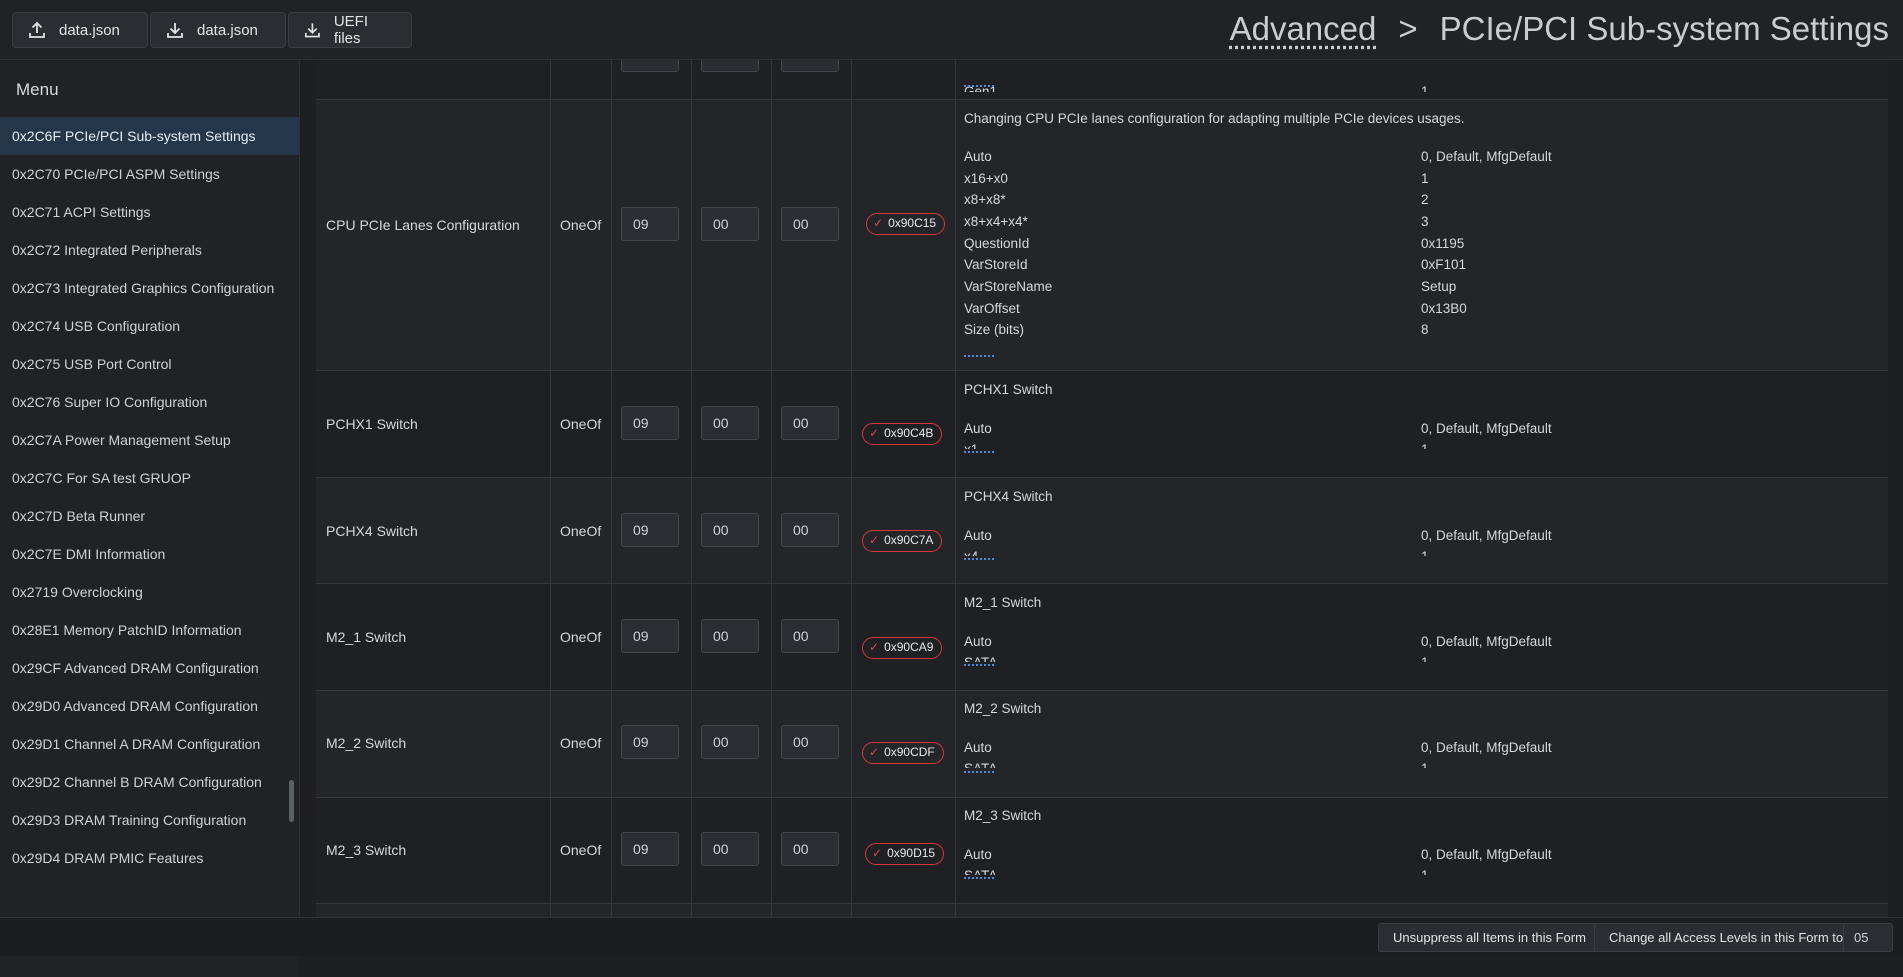 The image size is (1903, 977). I want to click on setting-description: M2_2 Switch, so click(1003, 708).